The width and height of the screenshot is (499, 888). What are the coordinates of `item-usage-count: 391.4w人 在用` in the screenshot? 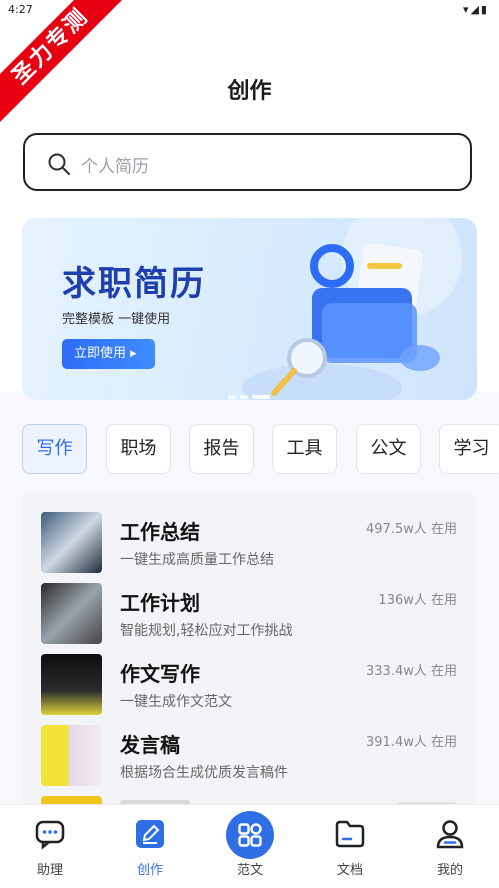 It's located at (411, 742).